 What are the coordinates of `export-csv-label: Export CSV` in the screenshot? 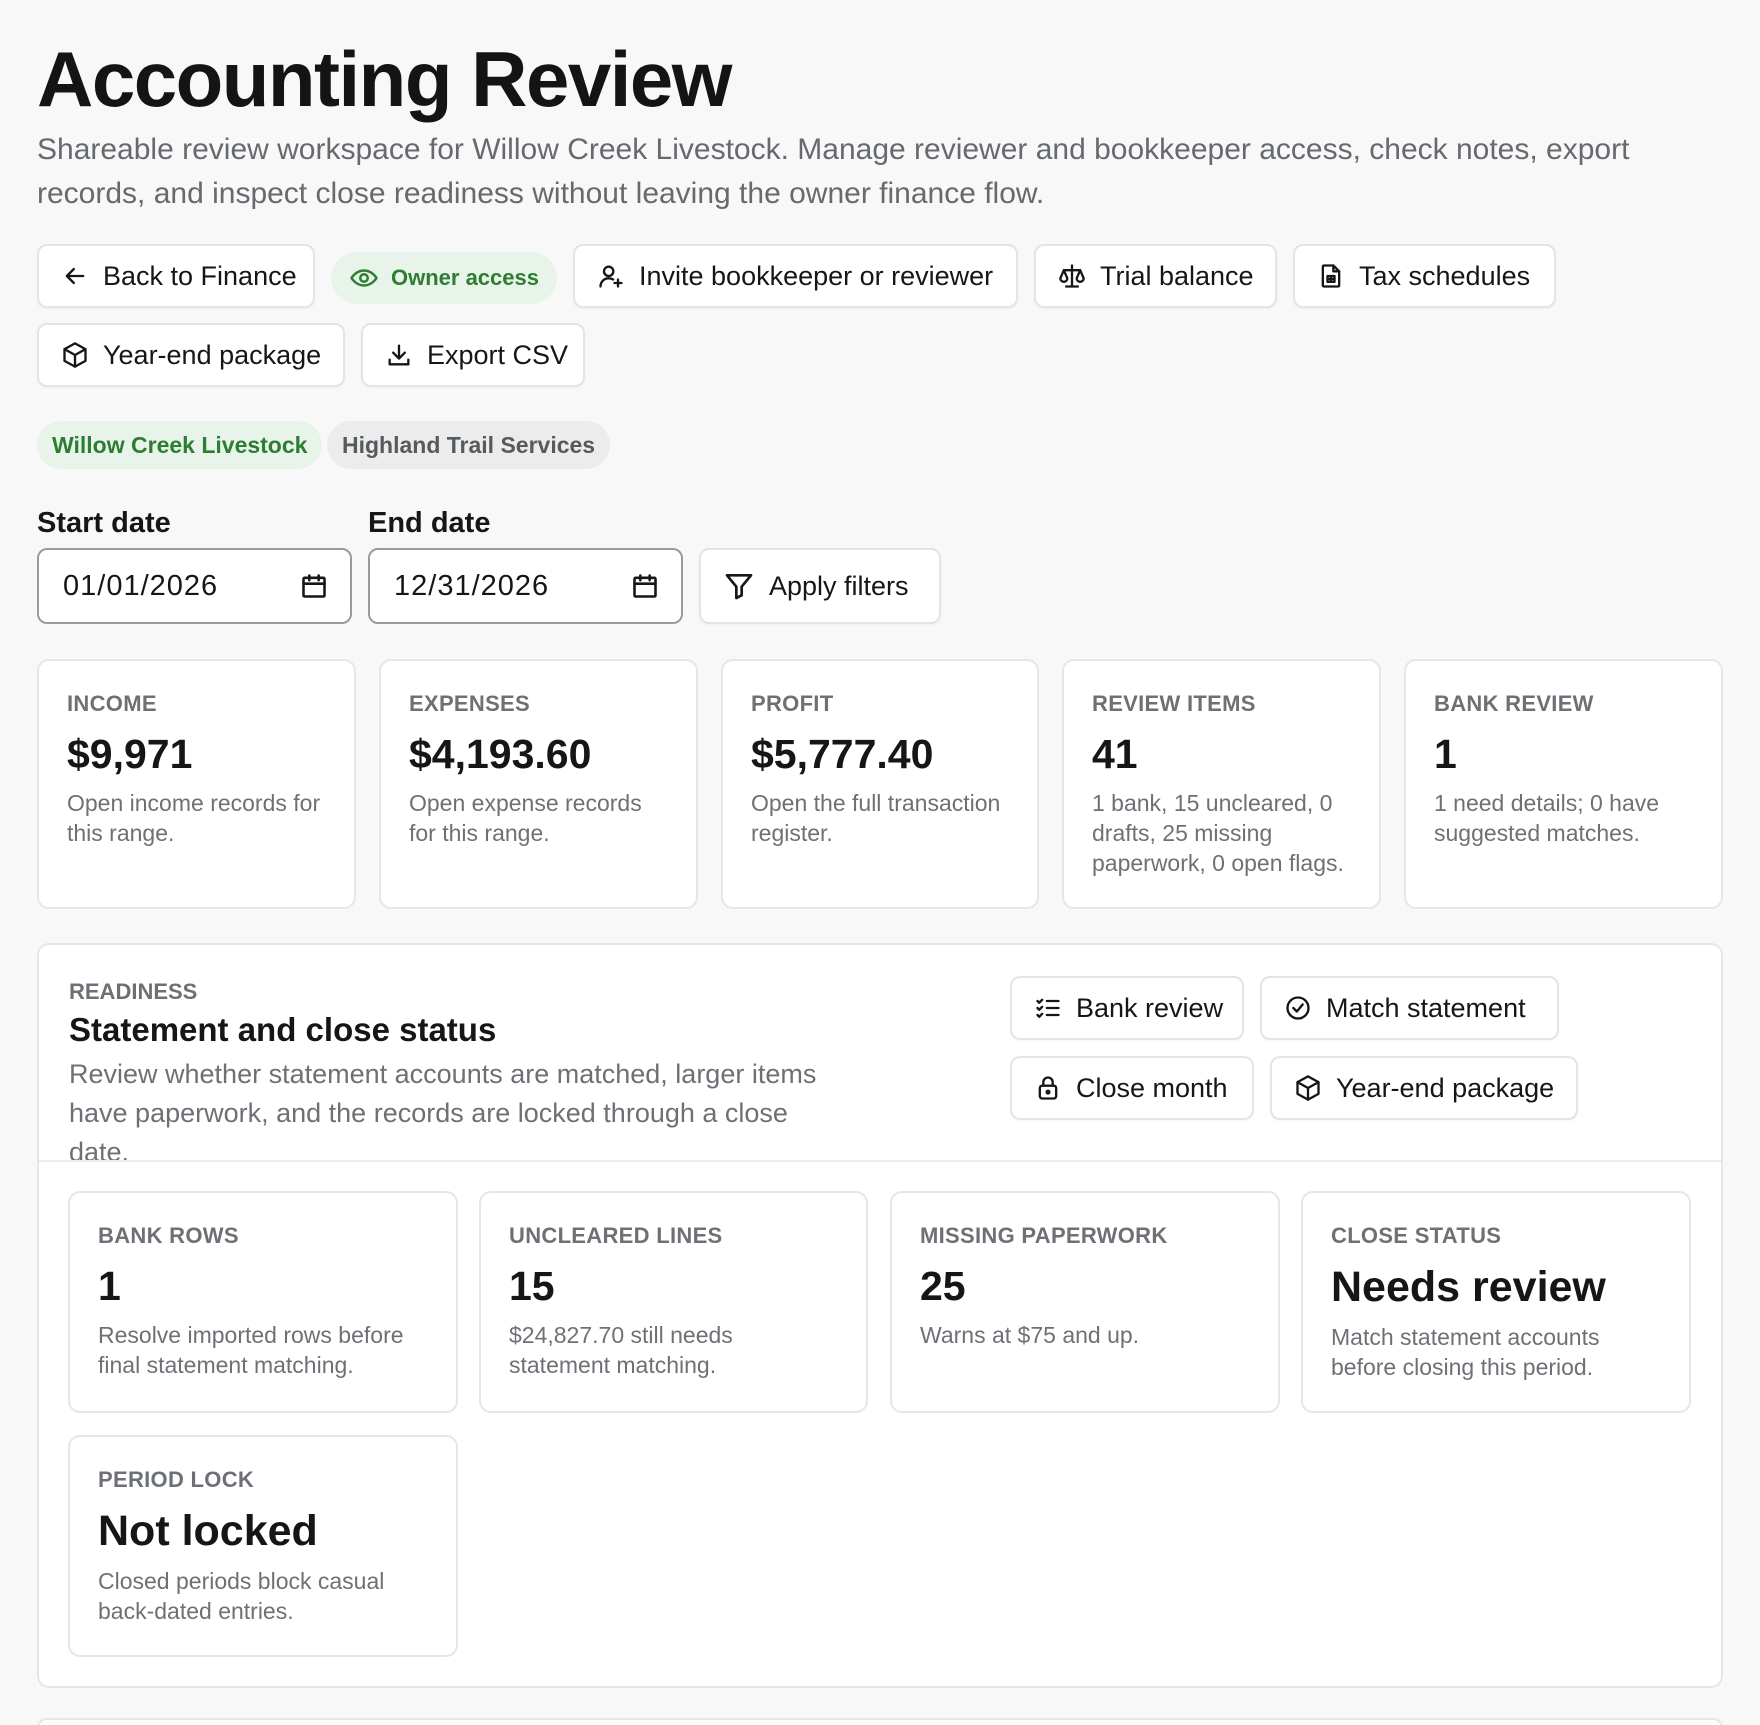 It's located at (498, 354).